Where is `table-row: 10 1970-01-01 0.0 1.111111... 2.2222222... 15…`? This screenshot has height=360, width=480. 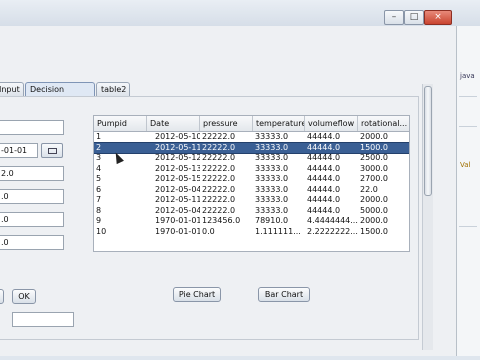
table-row: 10 1970-01-01 0.0 1.111111... 2.2222222... 15… is located at coordinates (251, 231).